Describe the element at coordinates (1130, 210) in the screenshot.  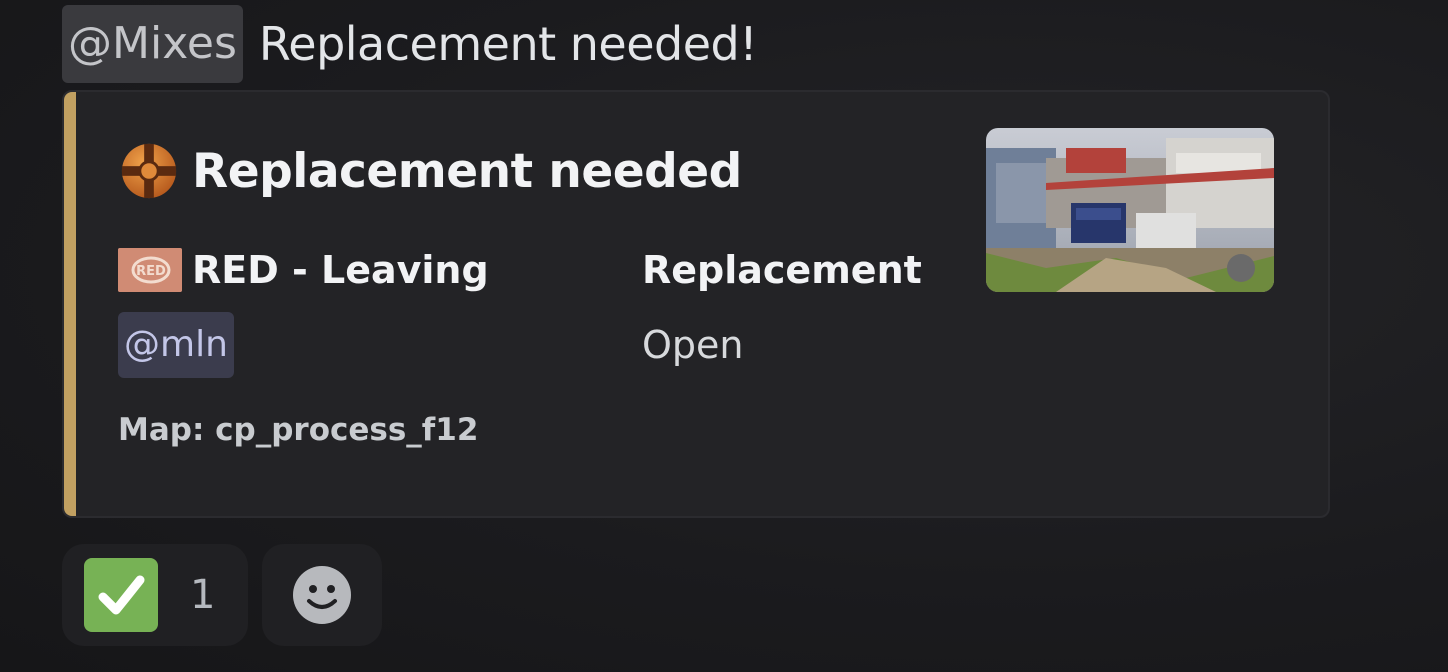
I see `map-thumbnail` at that location.